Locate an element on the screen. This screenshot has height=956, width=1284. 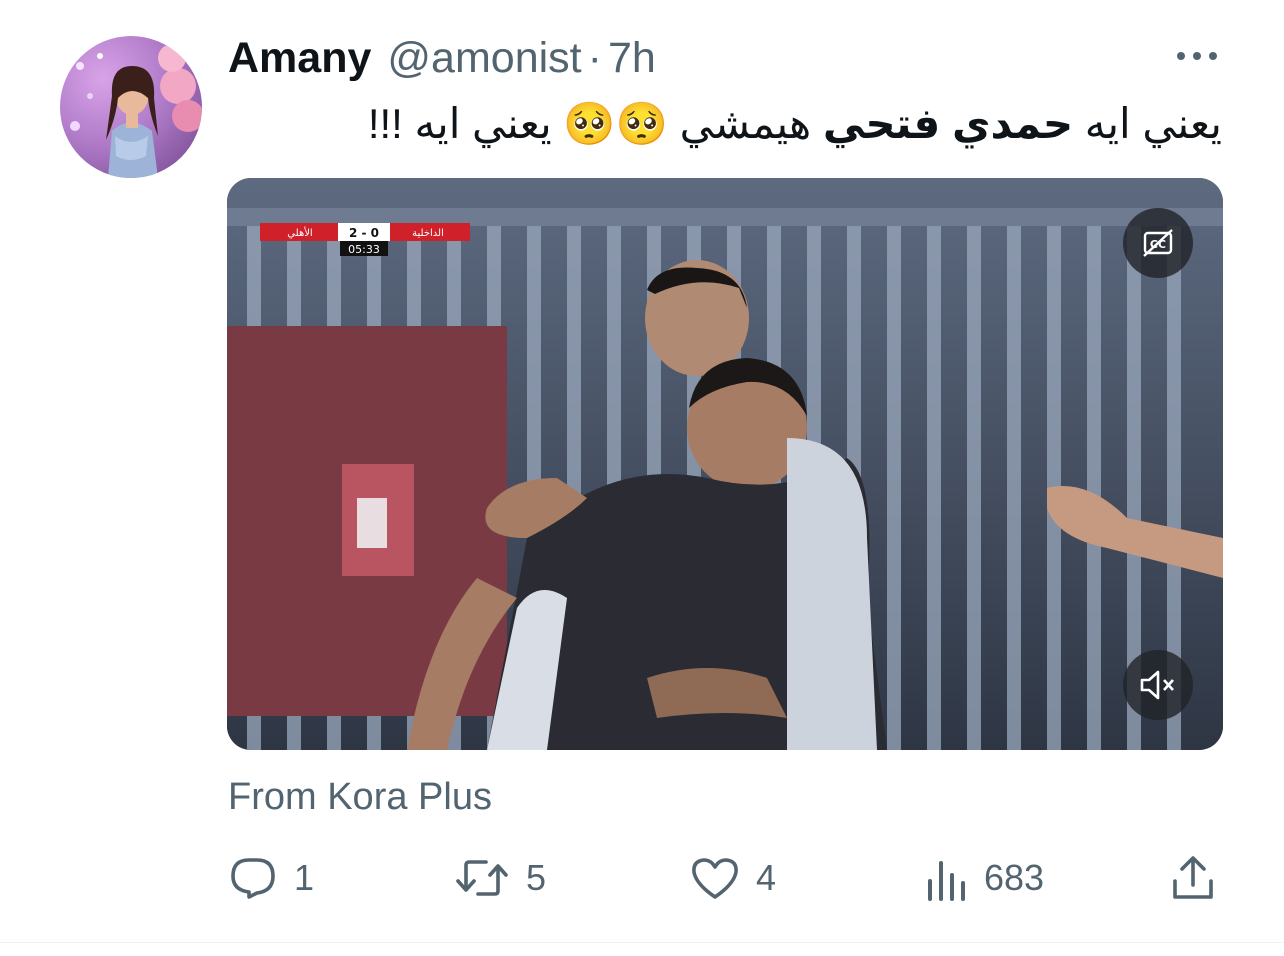
author-name: Amany is located at coordinates (299, 58).